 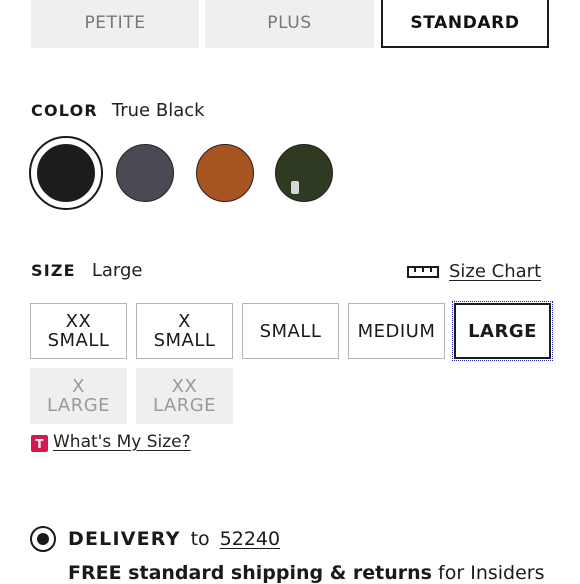 What do you see at coordinates (122, 442) in the screenshot?
I see `whats-my-size-link: What's My Size?` at bounding box center [122, 442].